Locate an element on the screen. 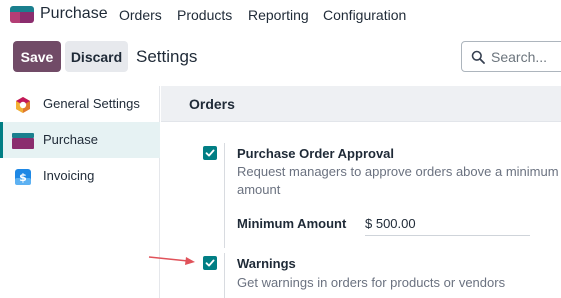  odoo-logo-icon is located at coordinates (23, 105).